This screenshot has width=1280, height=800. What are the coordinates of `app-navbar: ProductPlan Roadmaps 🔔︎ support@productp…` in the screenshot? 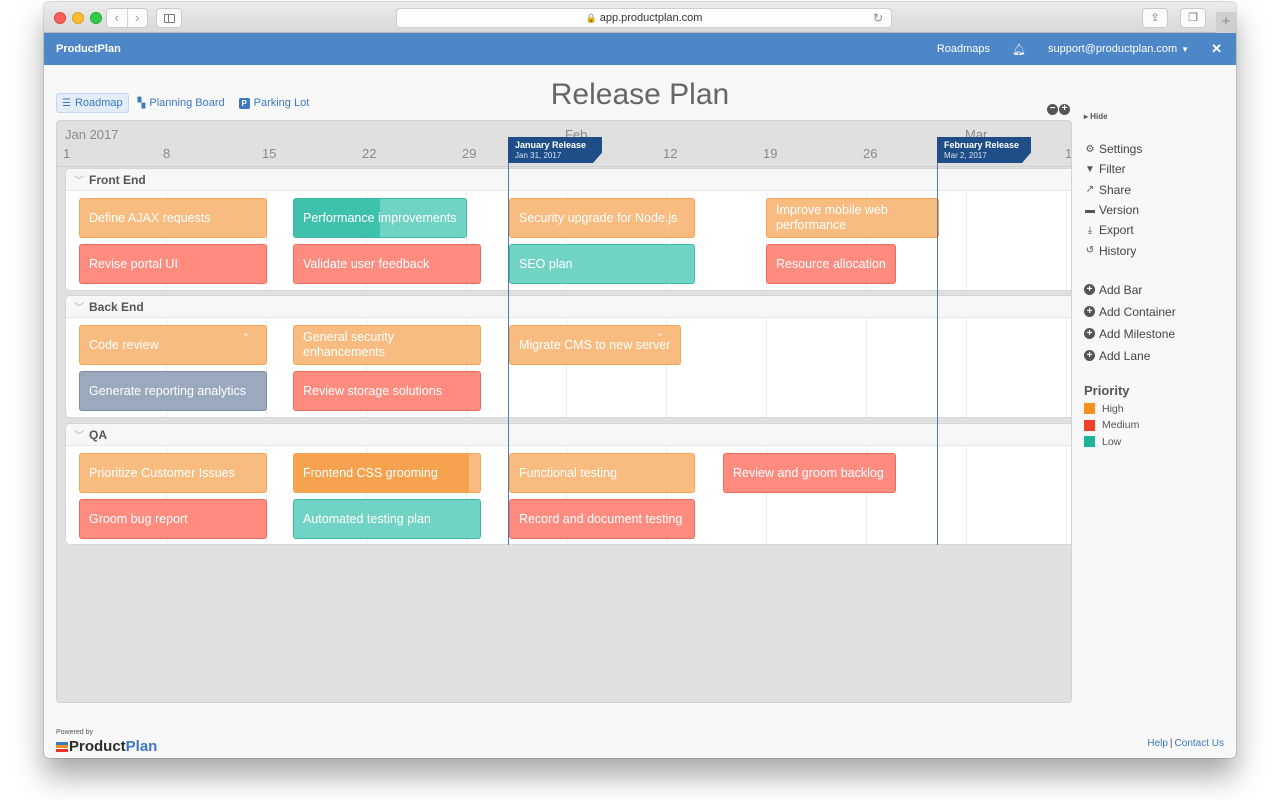 It's located at (640, 49).